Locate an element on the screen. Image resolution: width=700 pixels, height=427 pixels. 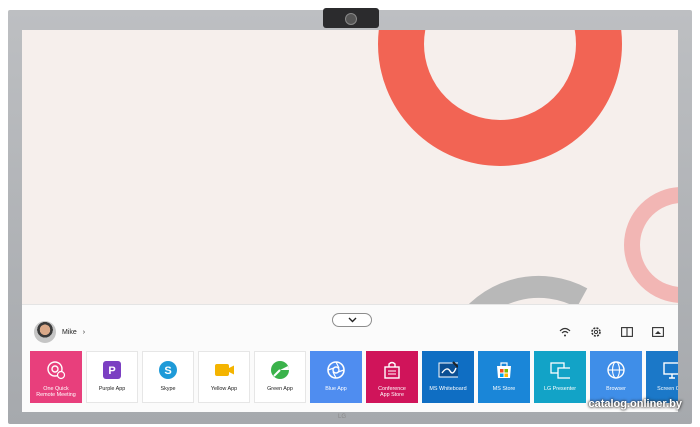
brand-logo: LG is located at coordinates (342, 417).